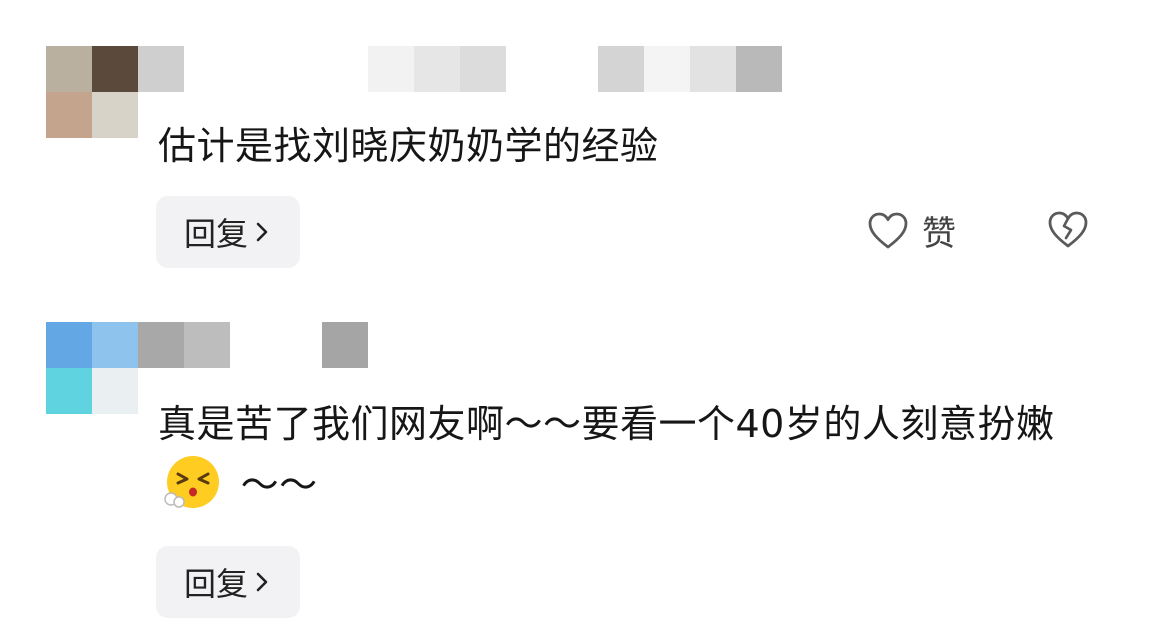 This screenshot has width=1158, height=640. Describe the element at coordinates (888, 230) in the screenshot. I see `heart-outline-icon` at that location.